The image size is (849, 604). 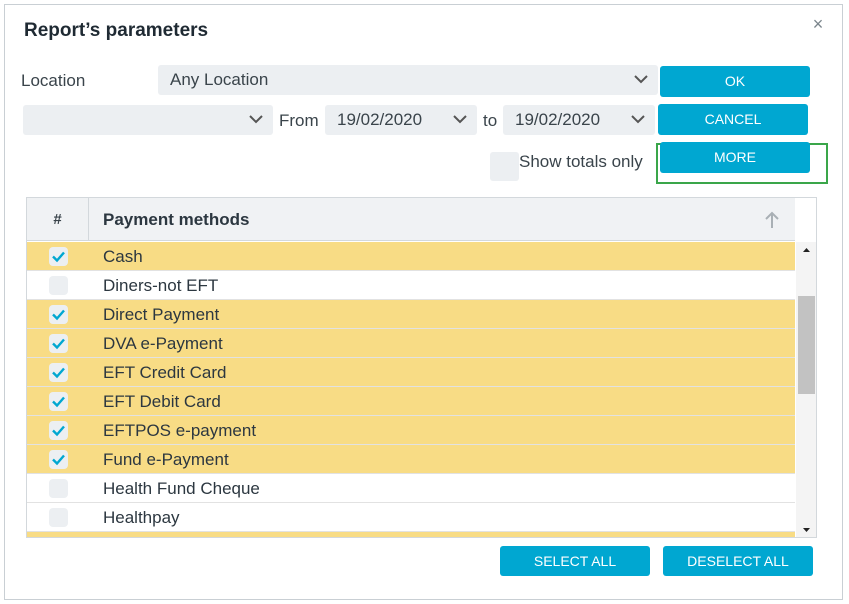 I want to click on from-date-select: 19/02/2020, so click(x=401, y=120).